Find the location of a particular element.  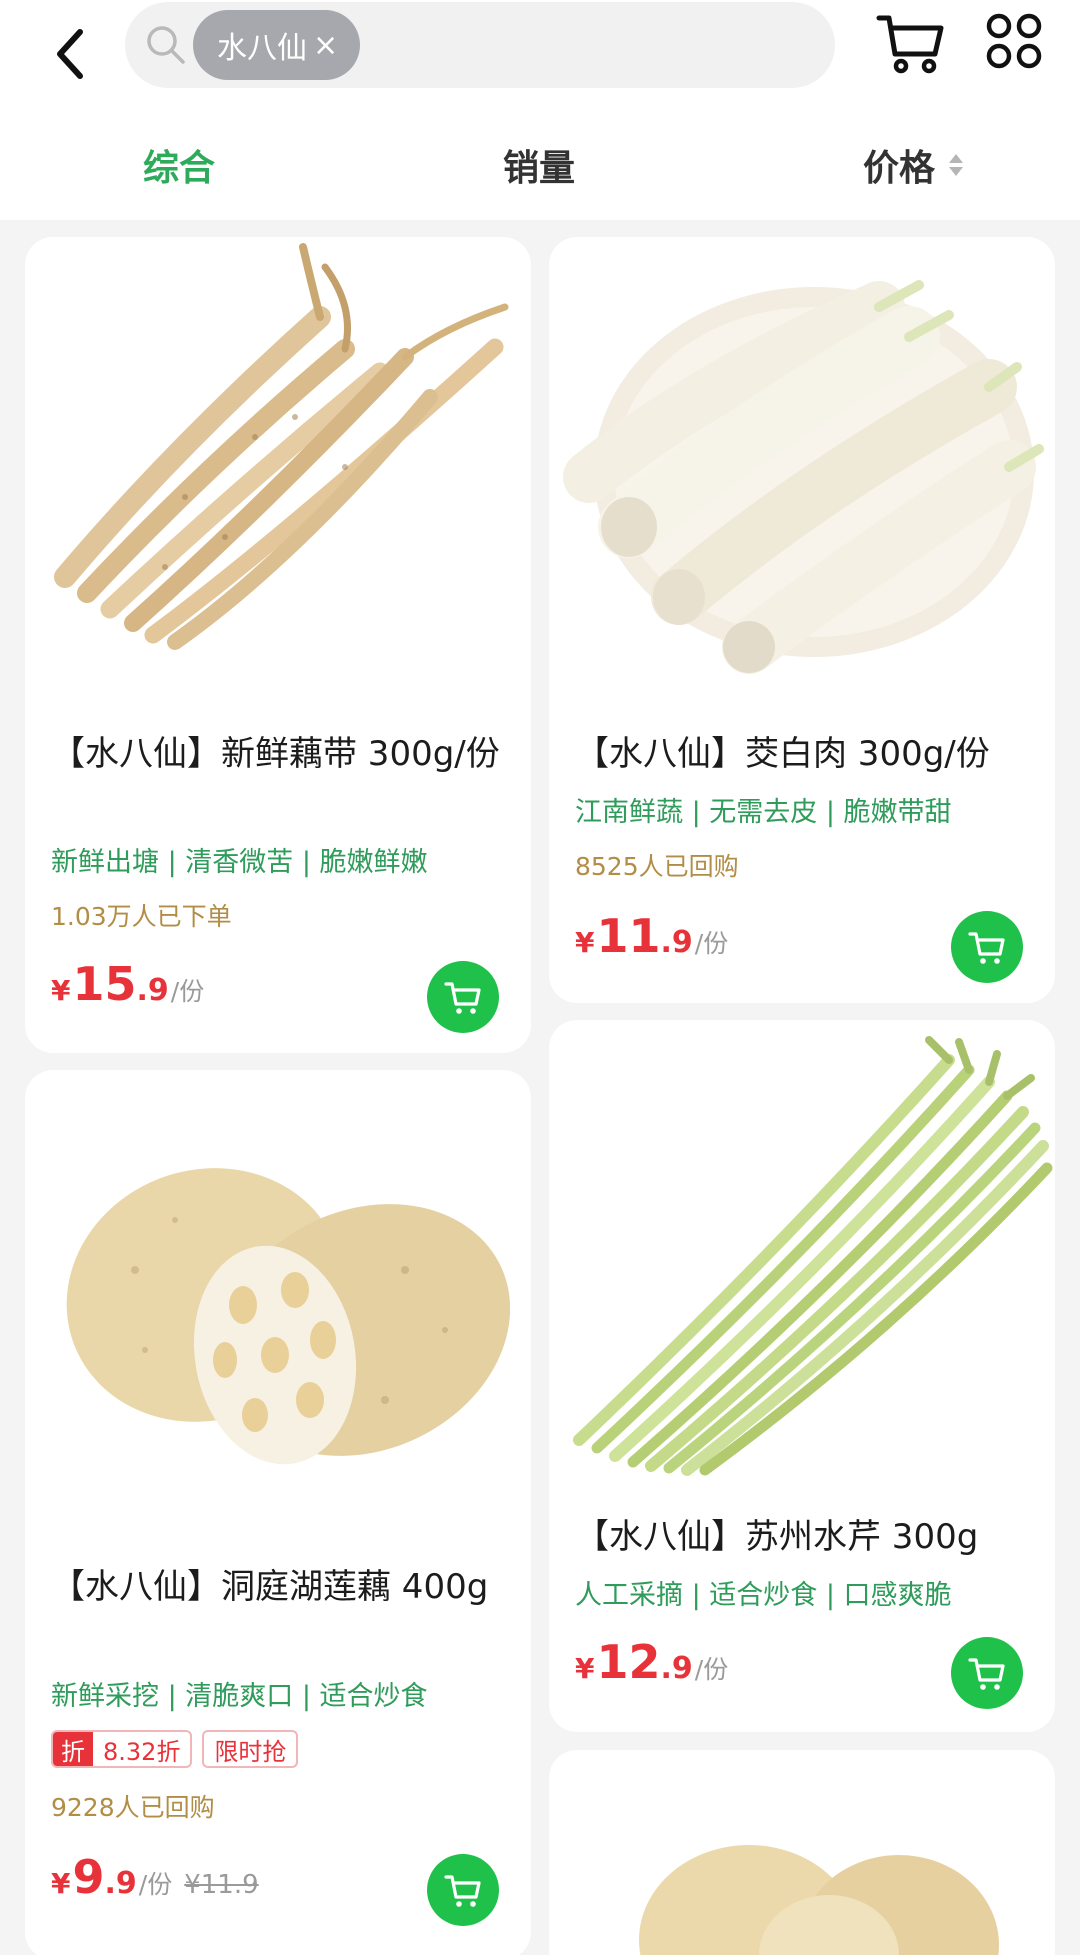

back-arrow-icon is located at coordinates (70, 54).